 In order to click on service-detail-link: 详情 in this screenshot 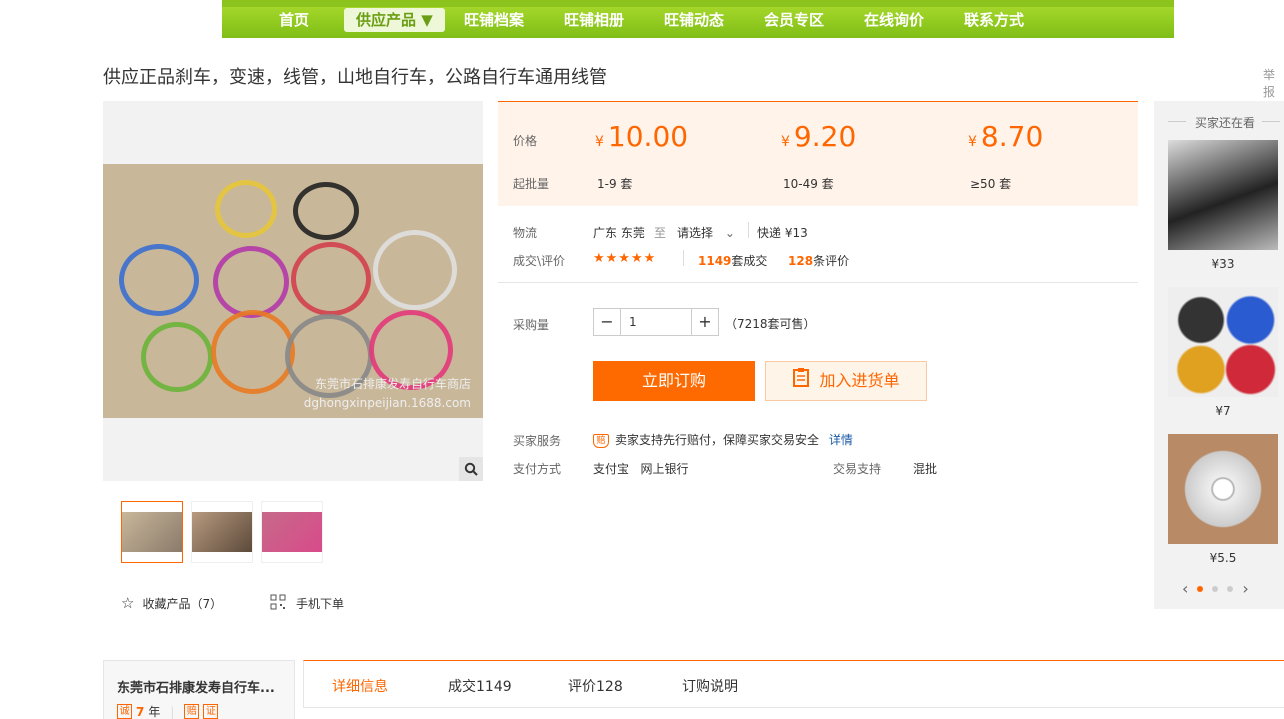, I will do `click(841, 440)`.